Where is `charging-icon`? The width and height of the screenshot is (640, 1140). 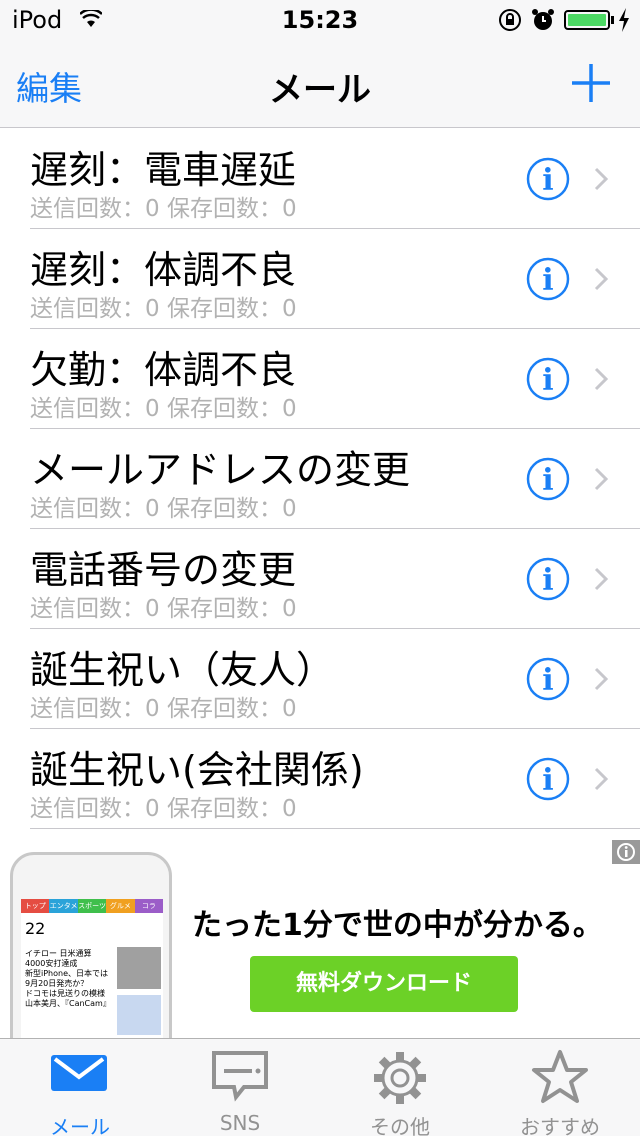 charging-icon is located at coordinates (624, 20).